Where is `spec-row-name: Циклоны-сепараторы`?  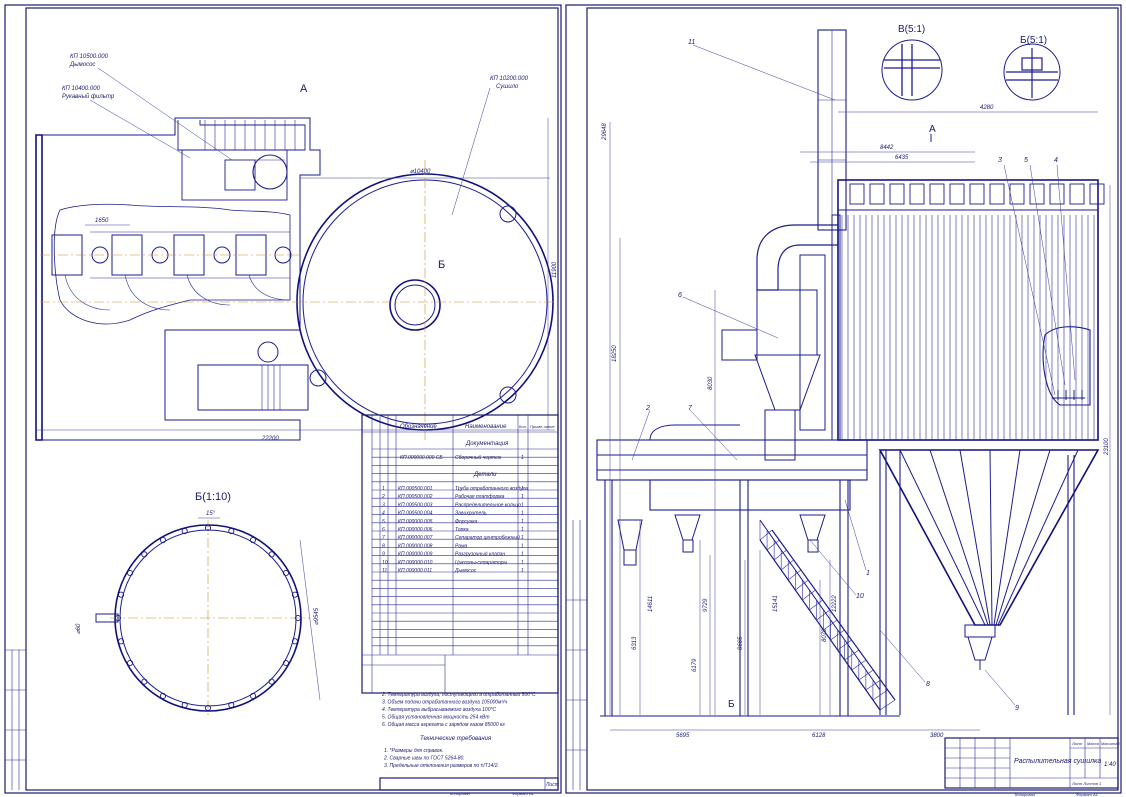
spec-row-name: Циклоны-сепараторы is located at coordinates (481, 563).